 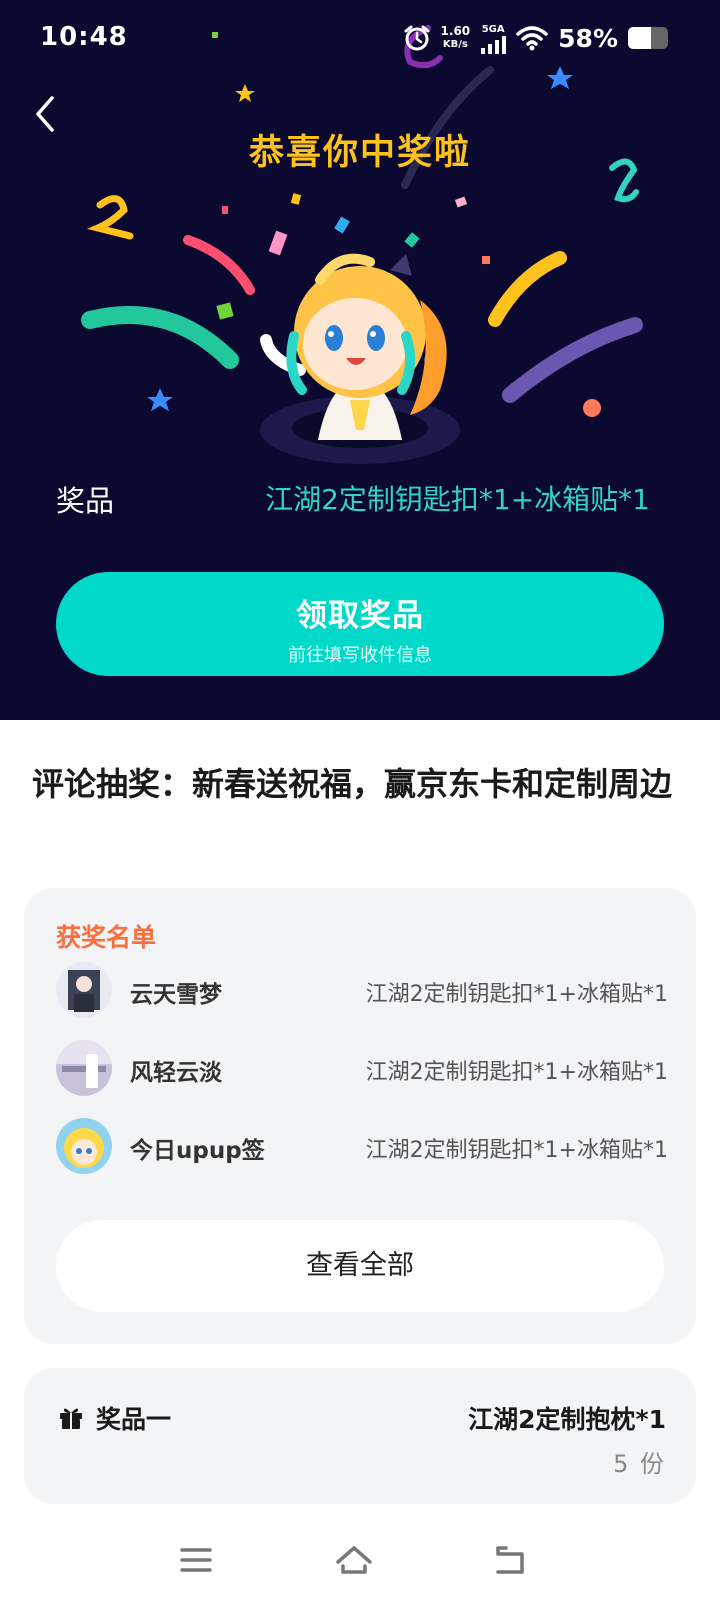 I want to click on battery-icon, so click(x=648, y=38).